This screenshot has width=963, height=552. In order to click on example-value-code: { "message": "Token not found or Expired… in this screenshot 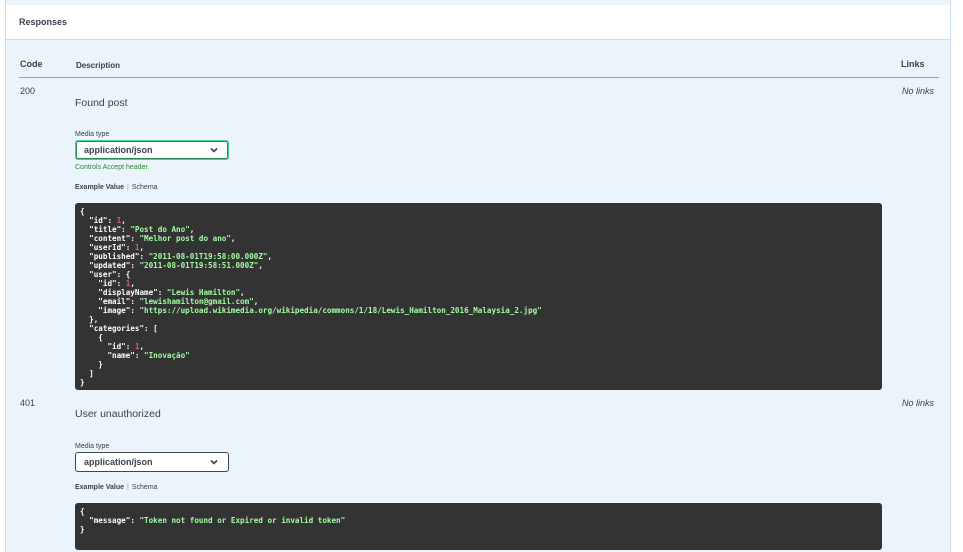, I will do `click(478, 526)`.